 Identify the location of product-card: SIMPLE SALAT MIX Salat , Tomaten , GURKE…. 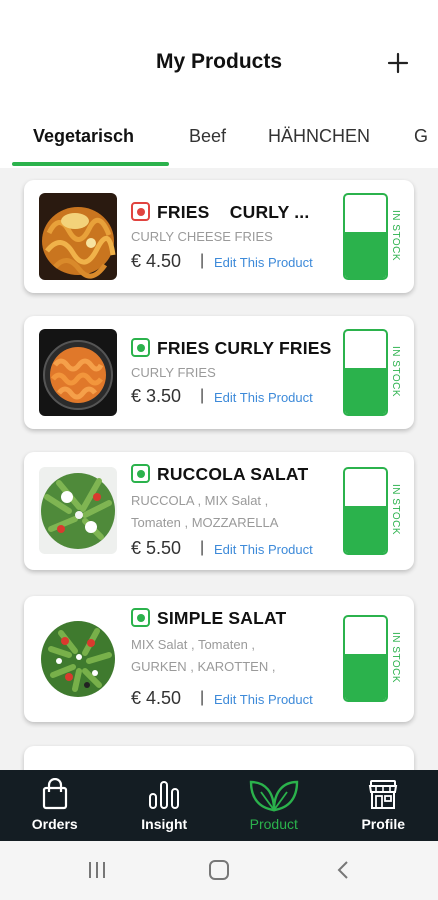
(219, 659).